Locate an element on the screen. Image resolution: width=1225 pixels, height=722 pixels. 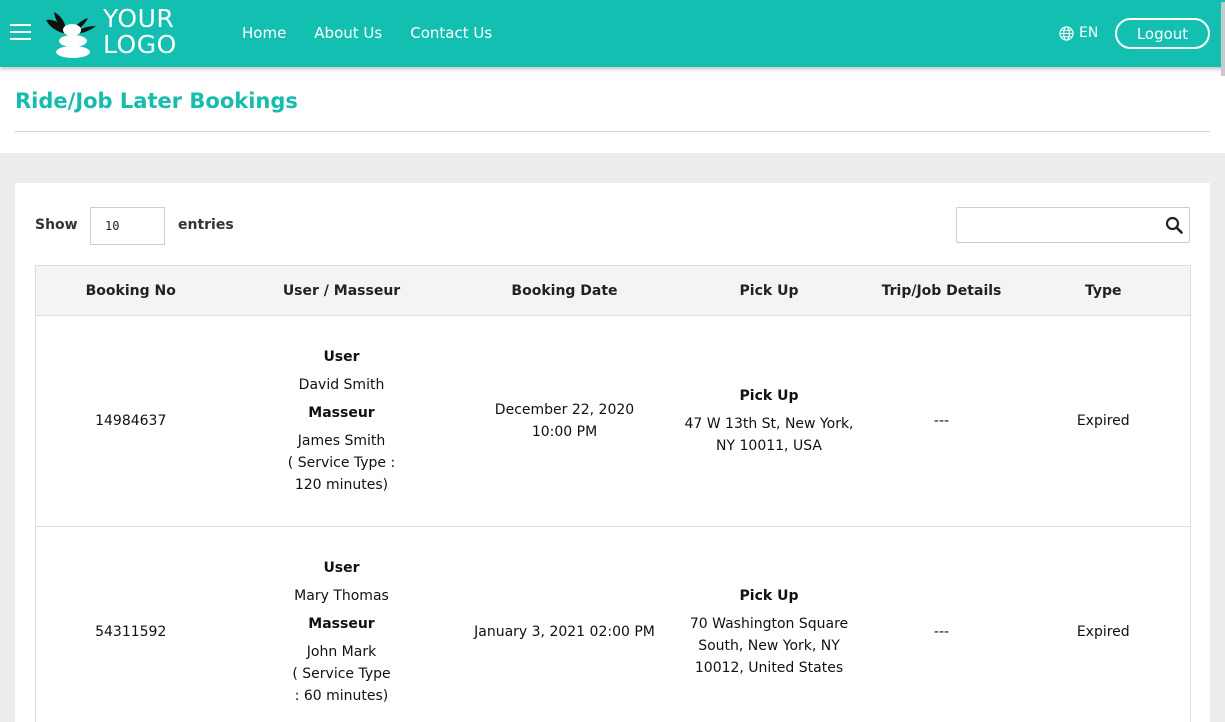
header-type: Type is located at coordinates (1103, 290).